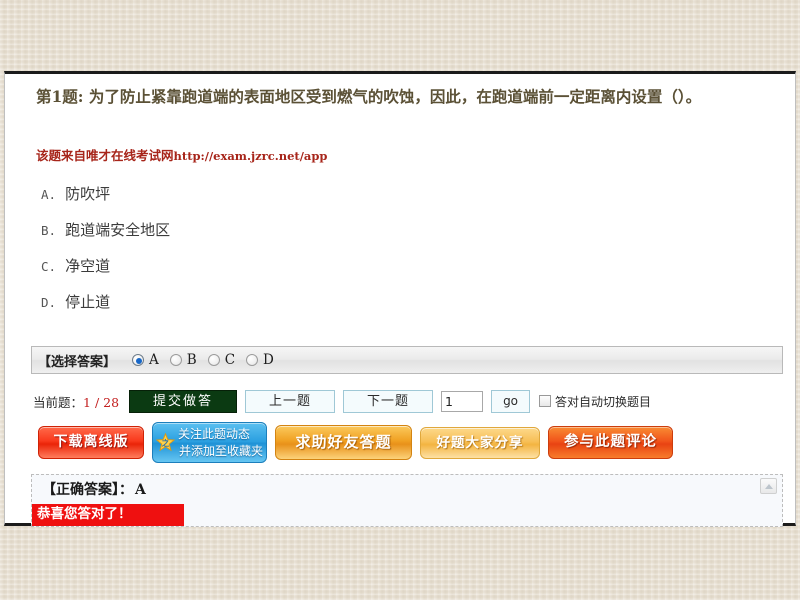  Describe the element at coordinates (145, 360) in the screenshot. I see `answer-radio-a: A` at that location.